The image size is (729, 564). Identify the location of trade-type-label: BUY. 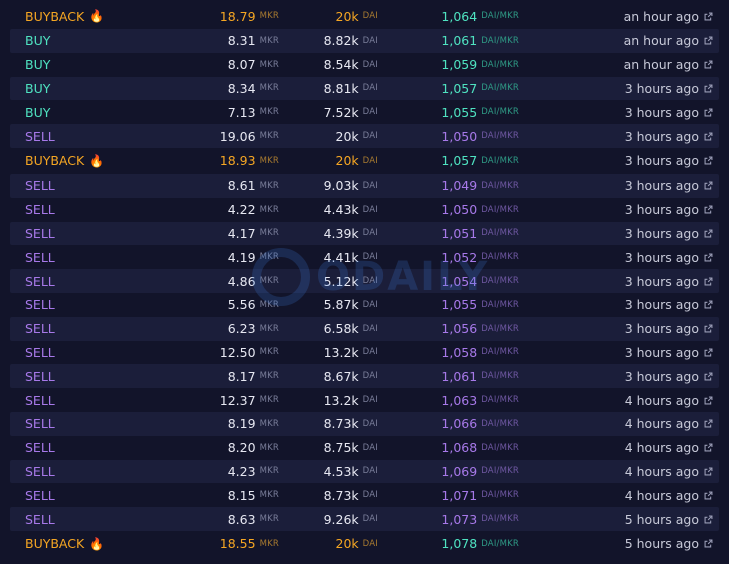
(38, 88).